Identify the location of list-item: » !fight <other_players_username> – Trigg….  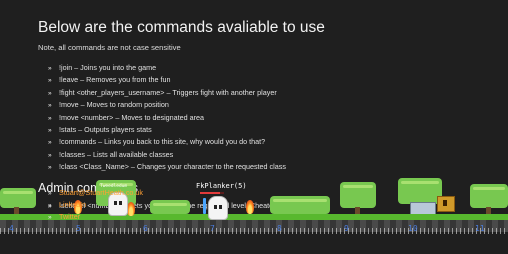
(273, 93).